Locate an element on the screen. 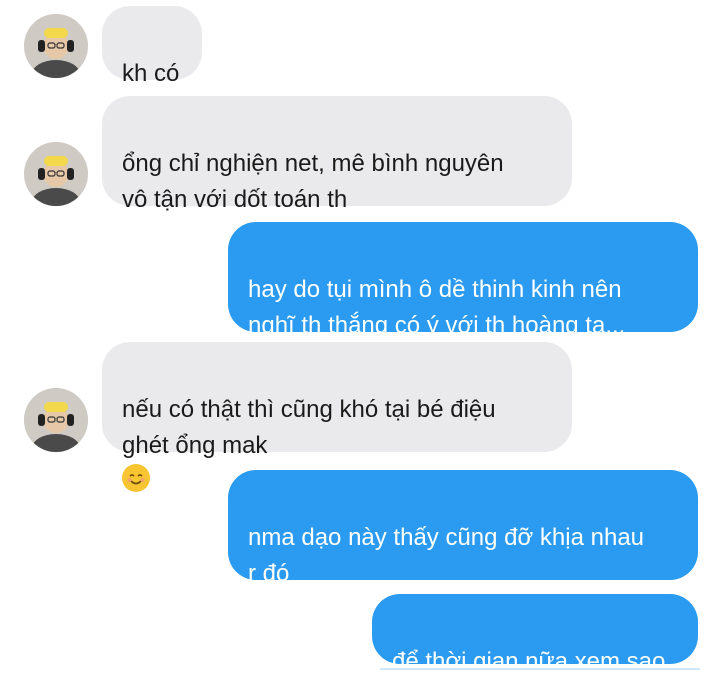 This screenshot has height=680, width=720. message-bubble-outgoing: để thời gian nữa xem sao is located at coordinates (535, 634).